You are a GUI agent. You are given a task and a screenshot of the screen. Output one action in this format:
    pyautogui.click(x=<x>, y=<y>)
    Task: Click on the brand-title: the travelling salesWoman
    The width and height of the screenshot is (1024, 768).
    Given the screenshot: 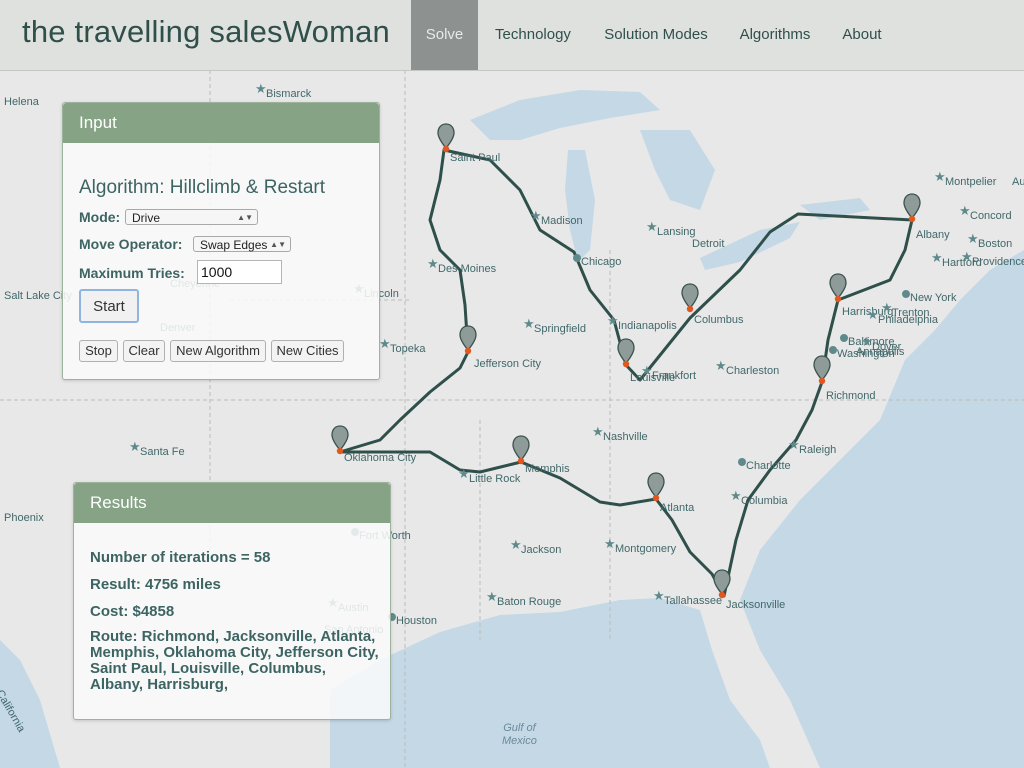 What is the action you would take?
    pyautogui.click(x=206, y=32)
    